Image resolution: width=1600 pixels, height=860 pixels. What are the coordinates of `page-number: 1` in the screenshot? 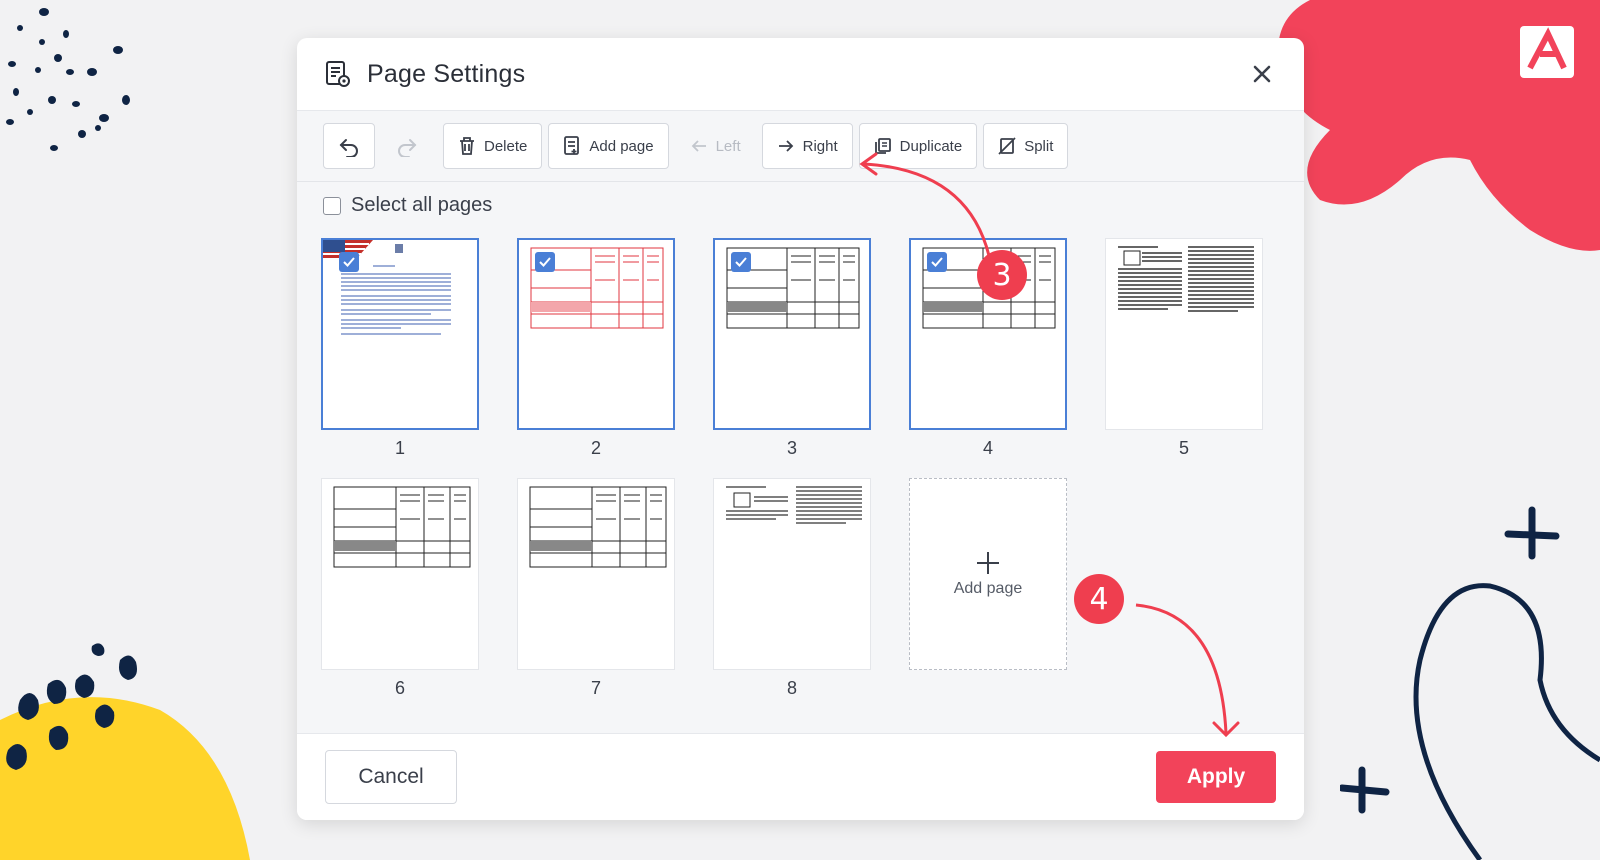 It's located at (399, 448).